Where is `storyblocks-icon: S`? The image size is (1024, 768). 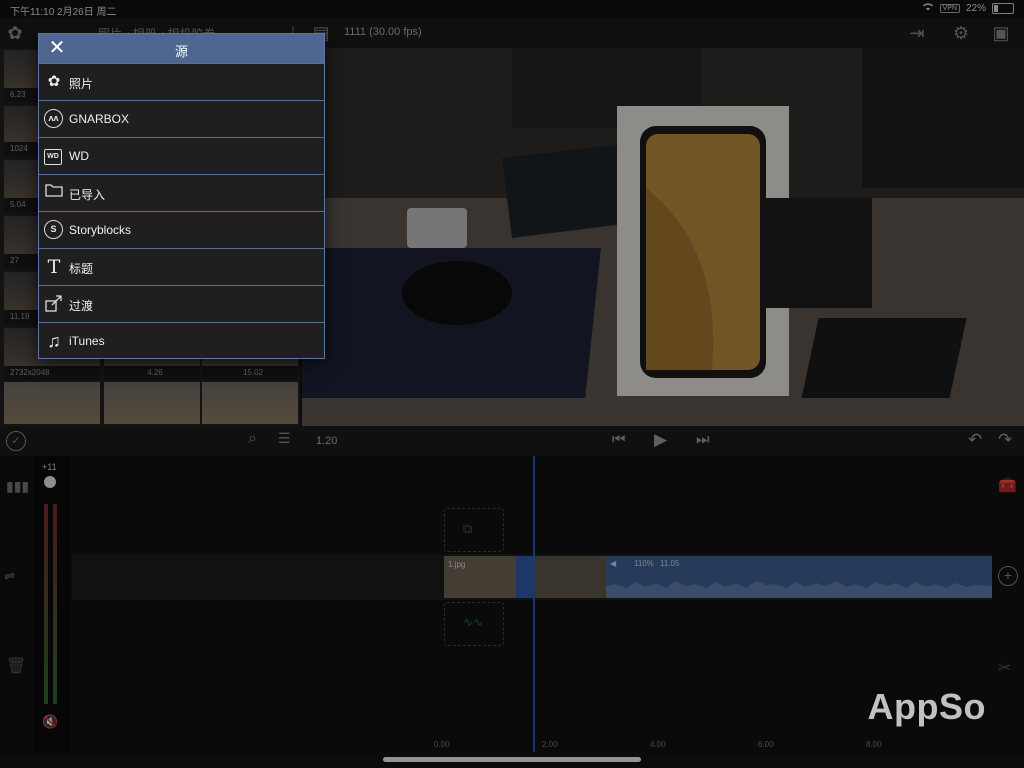 storyblocks-icon: S is located at coordinates (53, 229).